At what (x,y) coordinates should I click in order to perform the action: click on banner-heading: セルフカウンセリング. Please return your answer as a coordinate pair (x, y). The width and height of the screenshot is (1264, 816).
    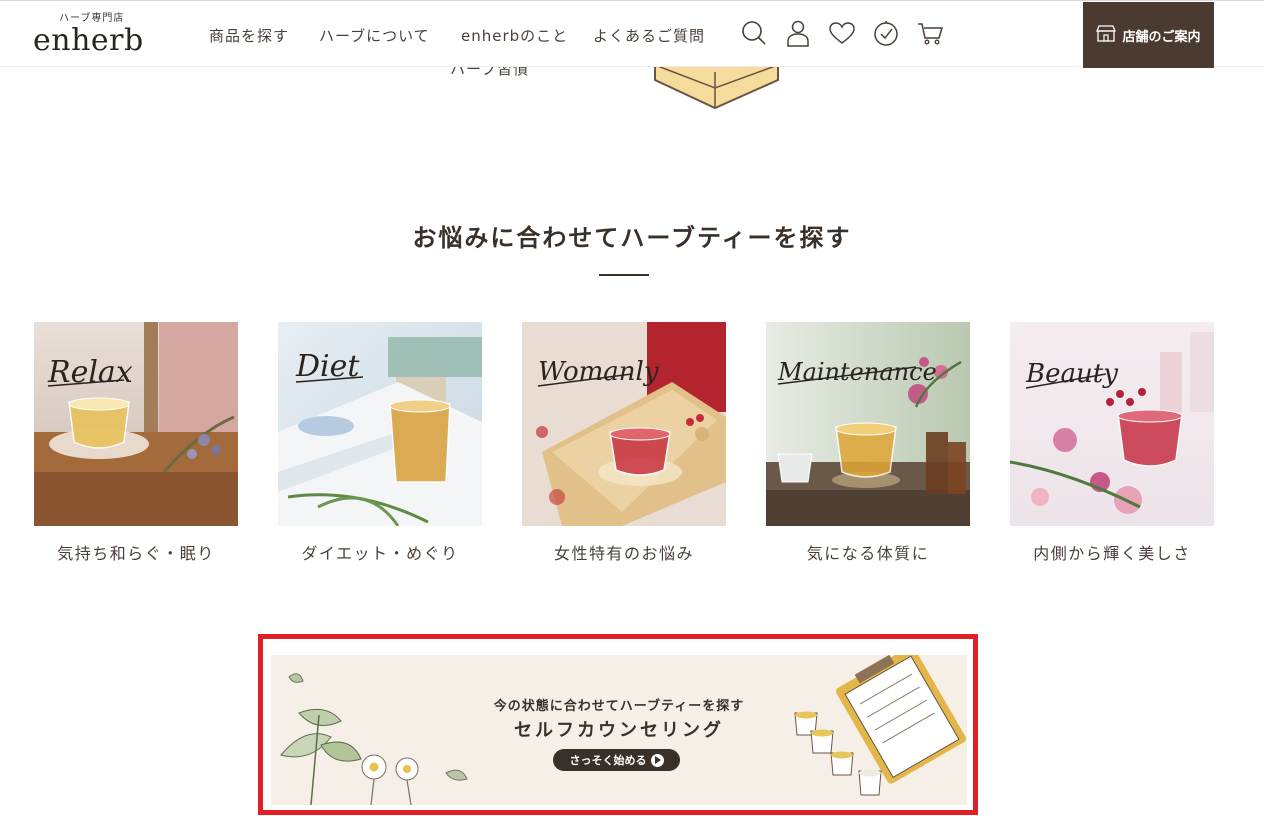
    Looking at the image, I should click on (619, 730).